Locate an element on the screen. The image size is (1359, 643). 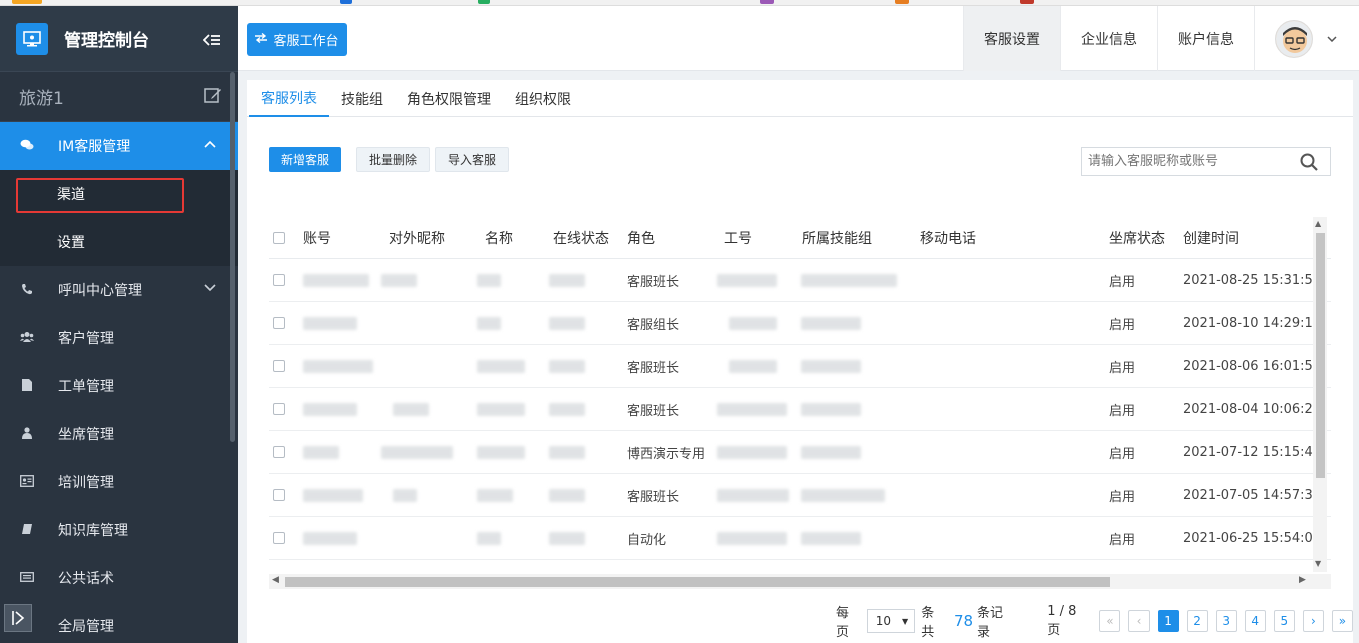
tab-bar: 客服列表 技能组 角色权限管理 组织权限 is located at coordinates (800, 98).